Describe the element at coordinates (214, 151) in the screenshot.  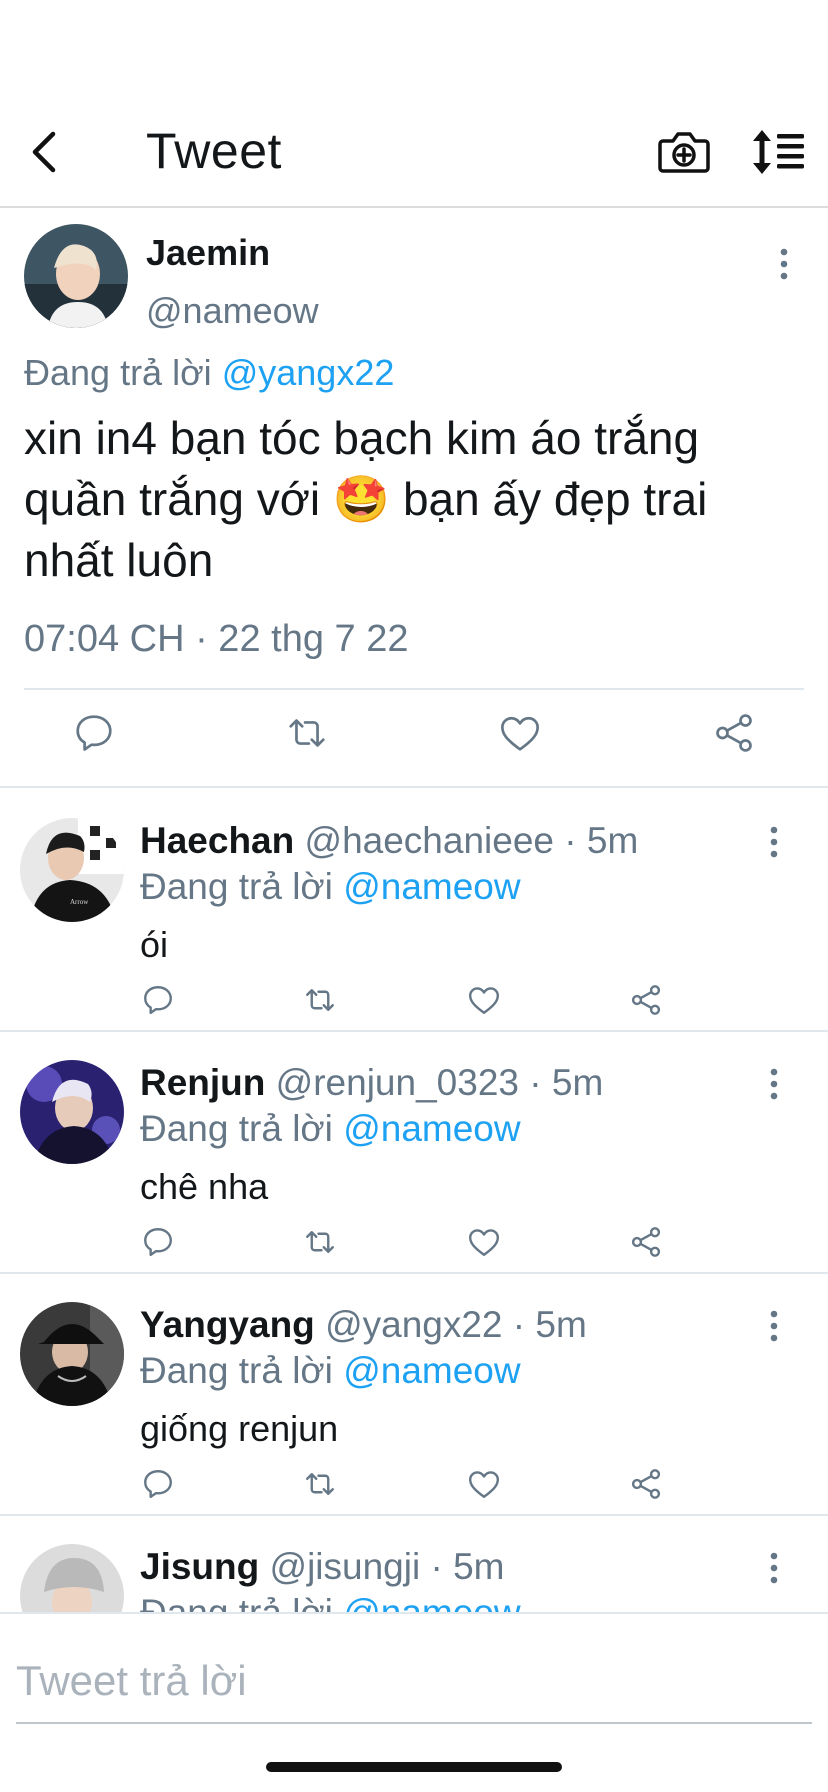
I see `page-title: Tweet` at that location.